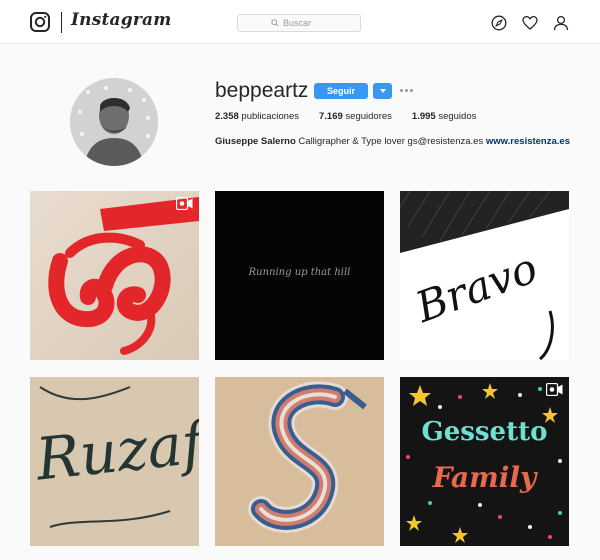  I want to click on search-input, so click(305, 23).